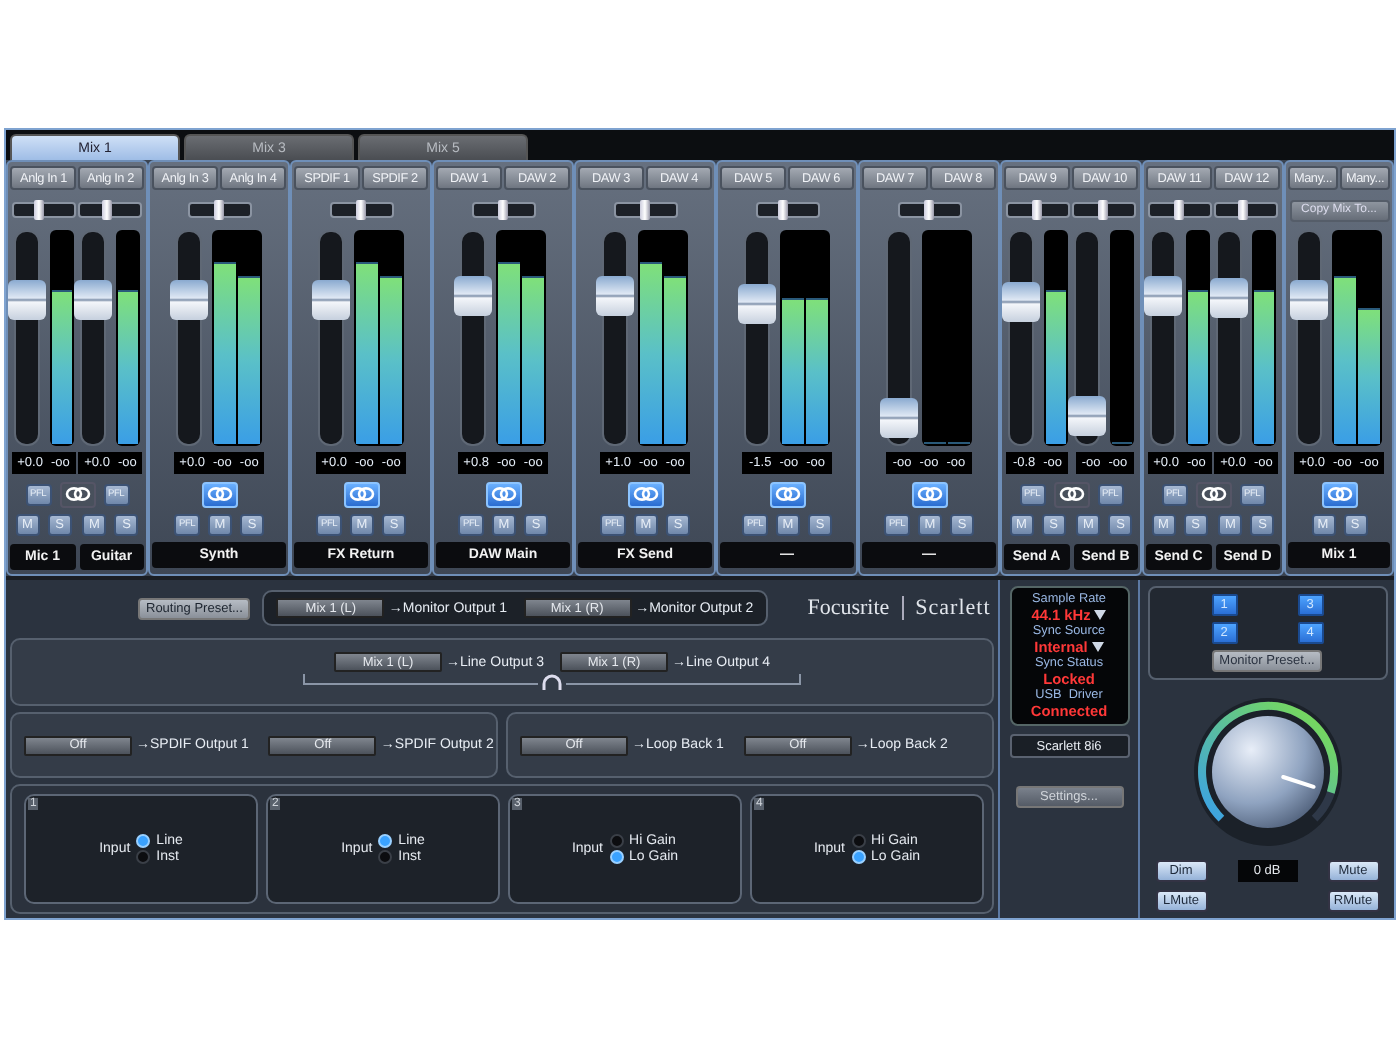 Image resolution: width=1400 pixels, height=1050 pixels. I want to click on product-logo: Scarlett, so click(953, 608).